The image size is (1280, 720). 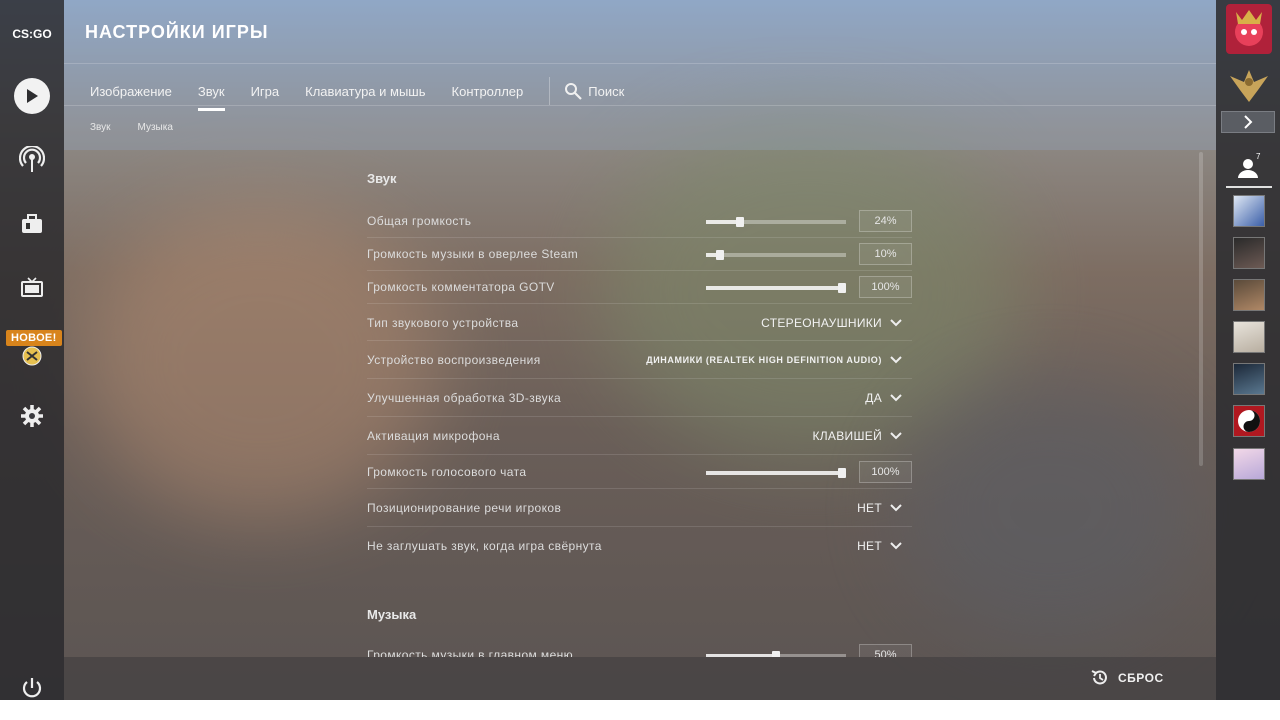 What do you see at coordinates (464, 508) in the screenshot?
I see `row-label: Позиционирование речи игроков` at bounding box center [464, 508].